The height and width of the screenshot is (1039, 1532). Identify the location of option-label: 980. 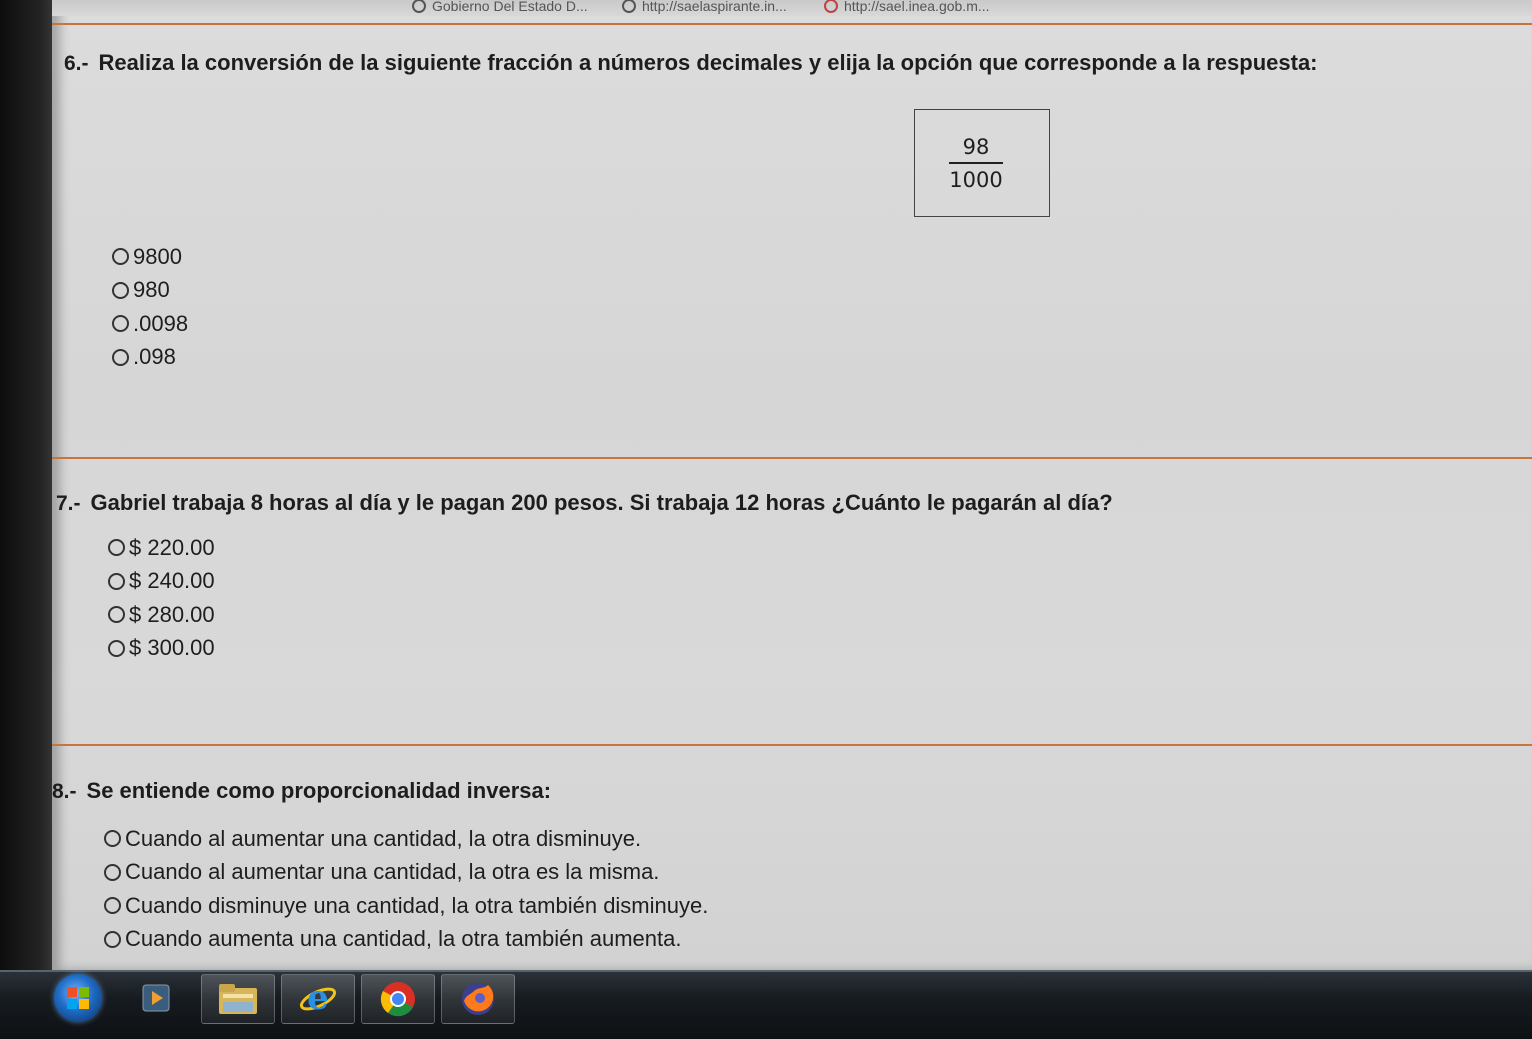
(151, 290).